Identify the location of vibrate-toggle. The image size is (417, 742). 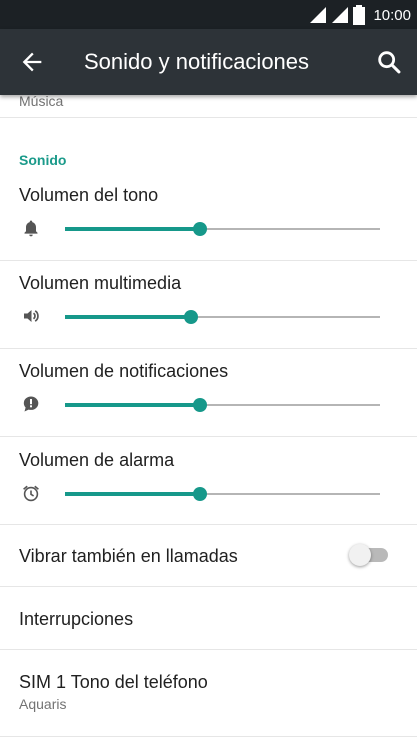
(369, 555).